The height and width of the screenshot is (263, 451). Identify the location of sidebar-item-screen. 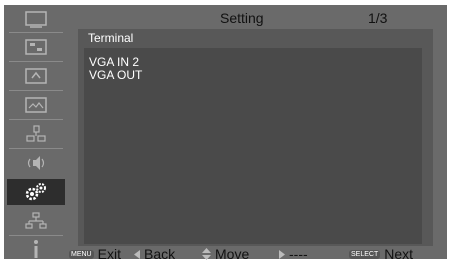
(36, 76).